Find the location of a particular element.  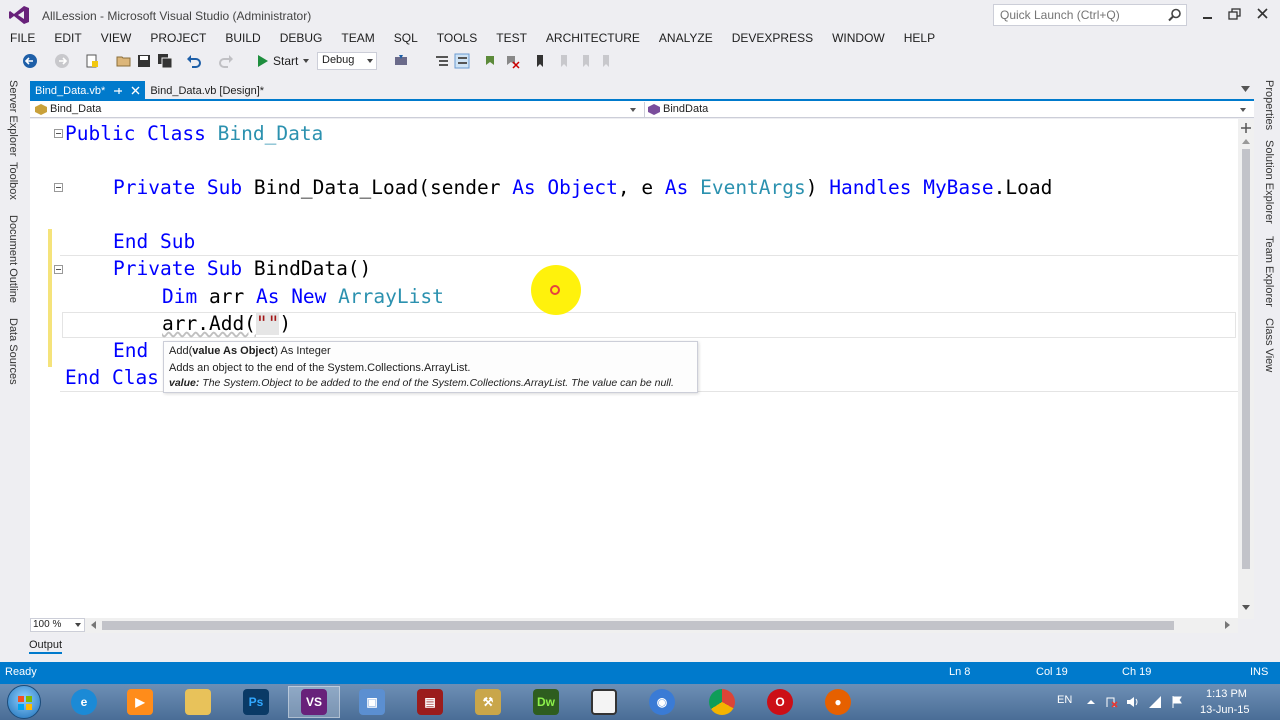

opera-icon: O is located at coordinates (780, 702).